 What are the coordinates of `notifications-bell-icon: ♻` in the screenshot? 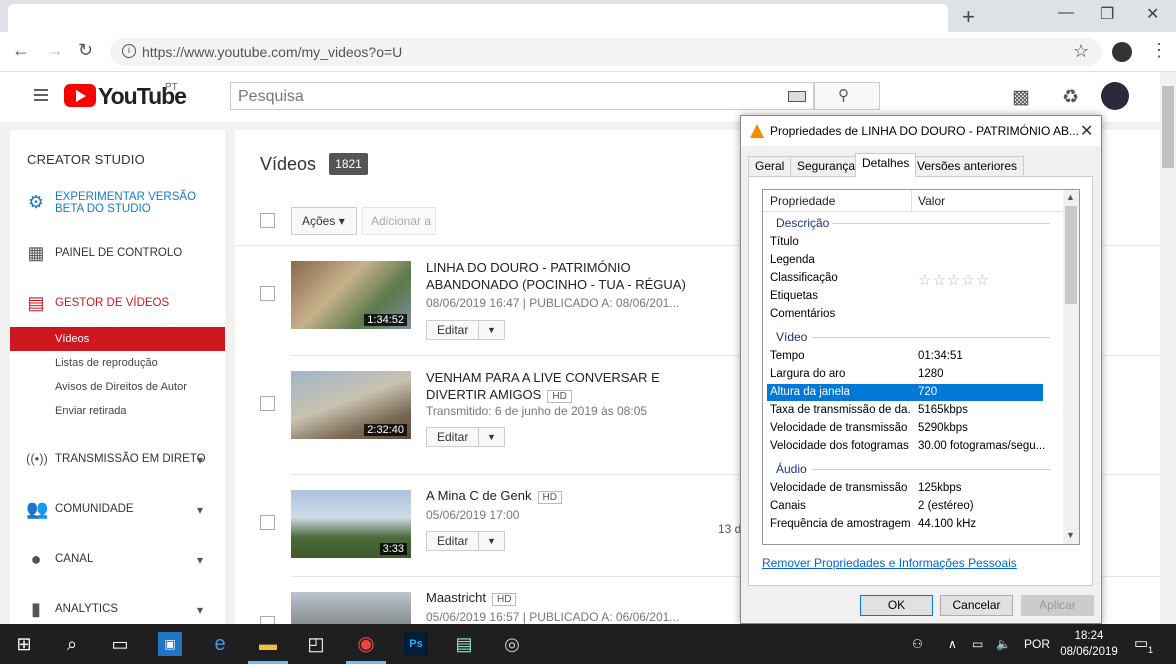 It's located at (1070, 97).